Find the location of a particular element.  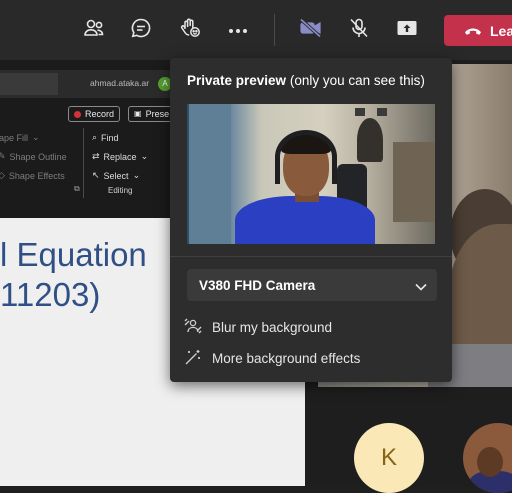

people-icon is located at coordinates (94, 30).